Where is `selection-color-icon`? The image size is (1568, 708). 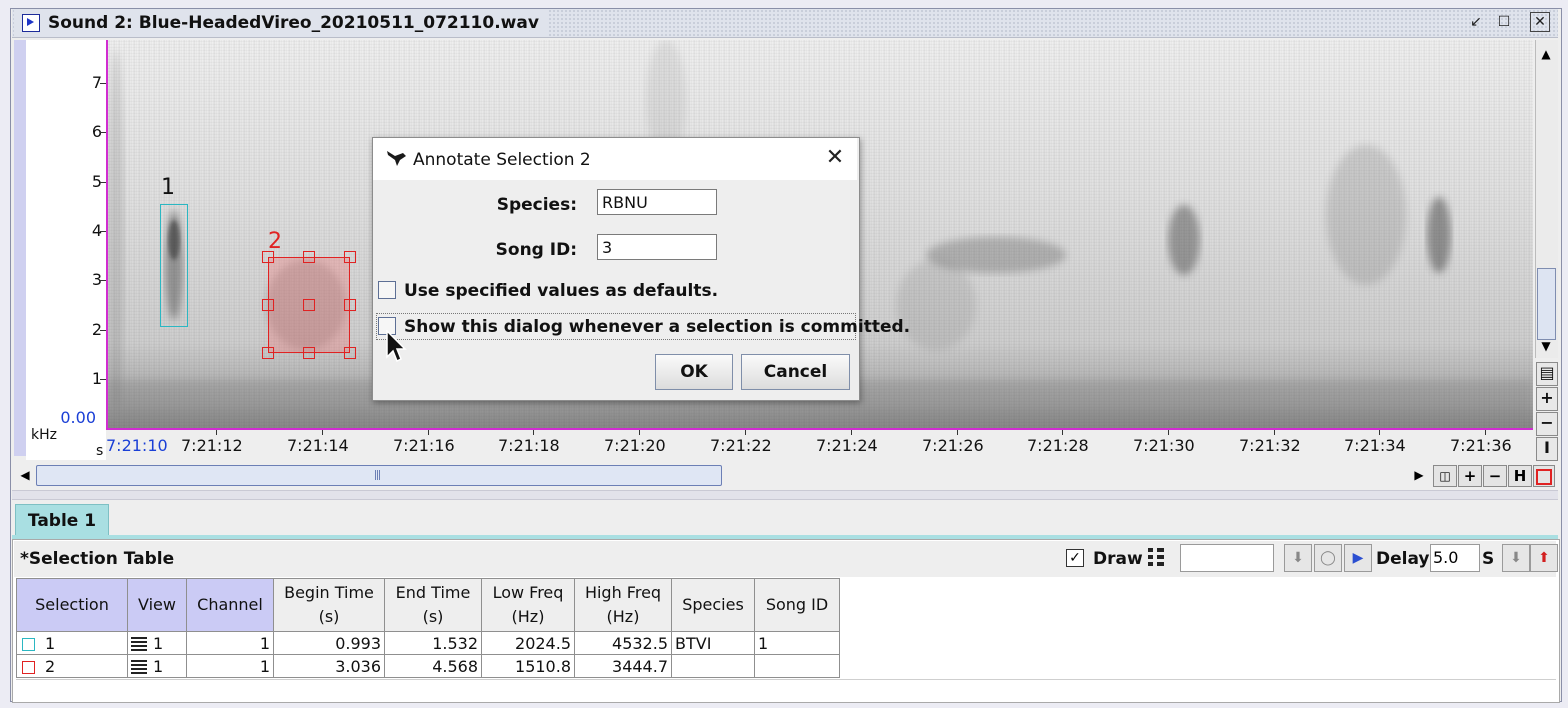
selection-color-icon is located at coordinates (1544, 476).